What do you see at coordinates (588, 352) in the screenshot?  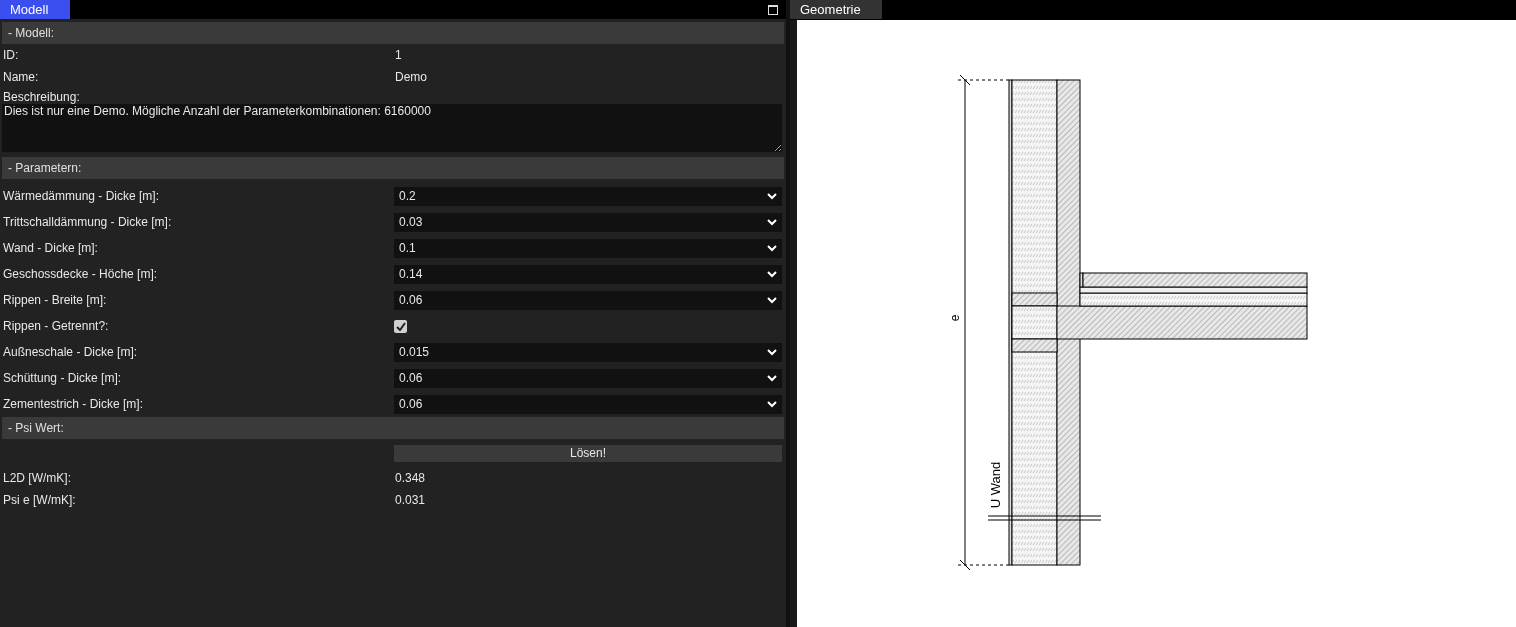 I see `parameter-select: 0.015` at bounding box center [588, 352].